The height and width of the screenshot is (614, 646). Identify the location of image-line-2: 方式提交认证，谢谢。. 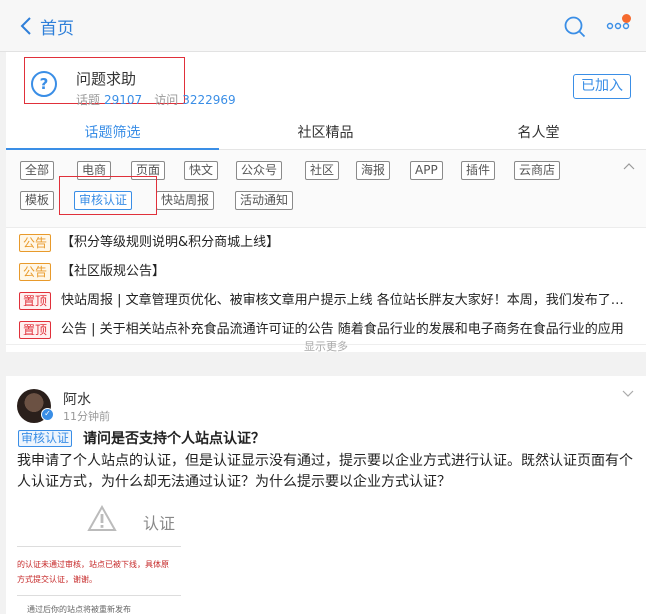
(57, 579).